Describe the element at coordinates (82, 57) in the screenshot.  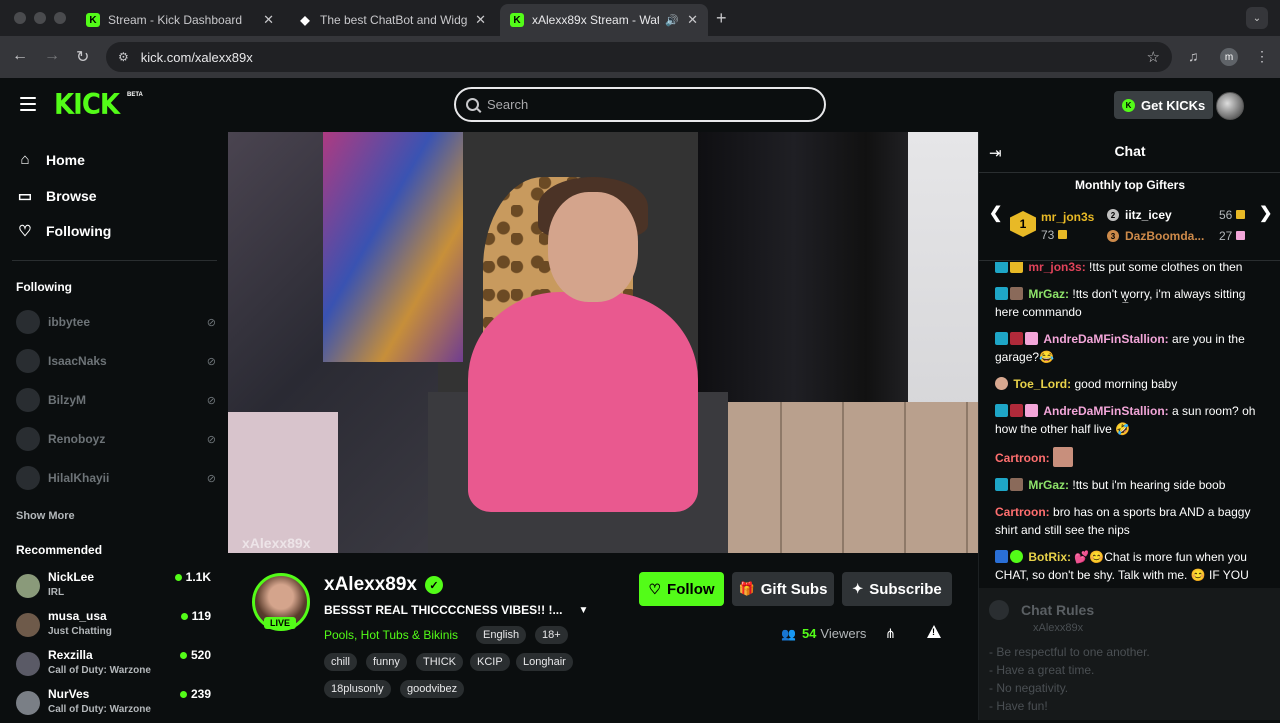
I see `reload-icon: ↻` at that location.